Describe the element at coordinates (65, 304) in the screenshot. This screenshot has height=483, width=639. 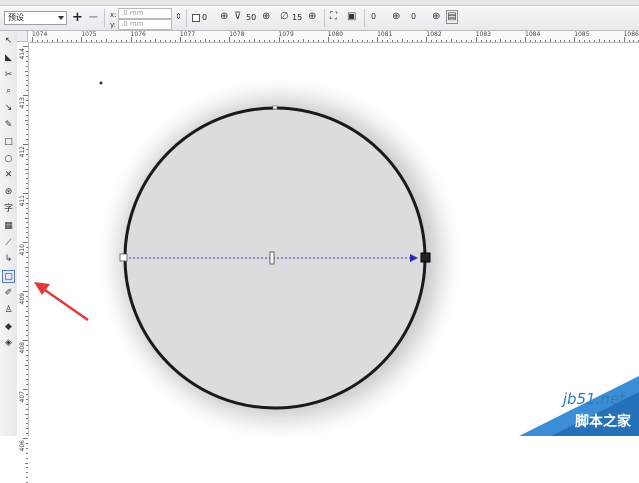
I see `red-arrow-shaft` at that location.